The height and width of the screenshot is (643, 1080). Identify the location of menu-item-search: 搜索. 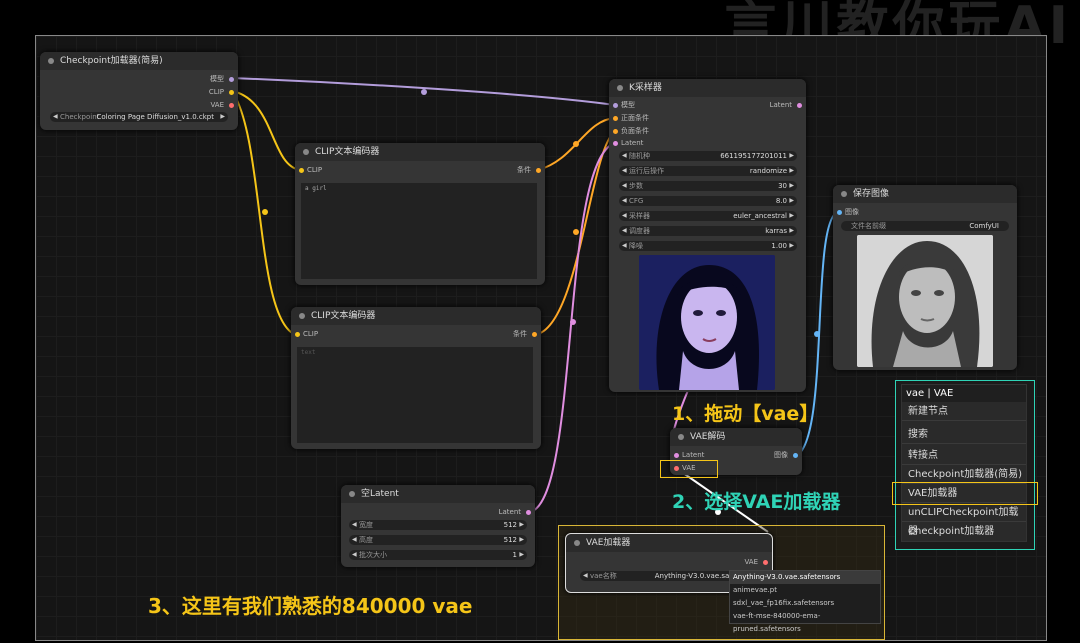
(964, 434).